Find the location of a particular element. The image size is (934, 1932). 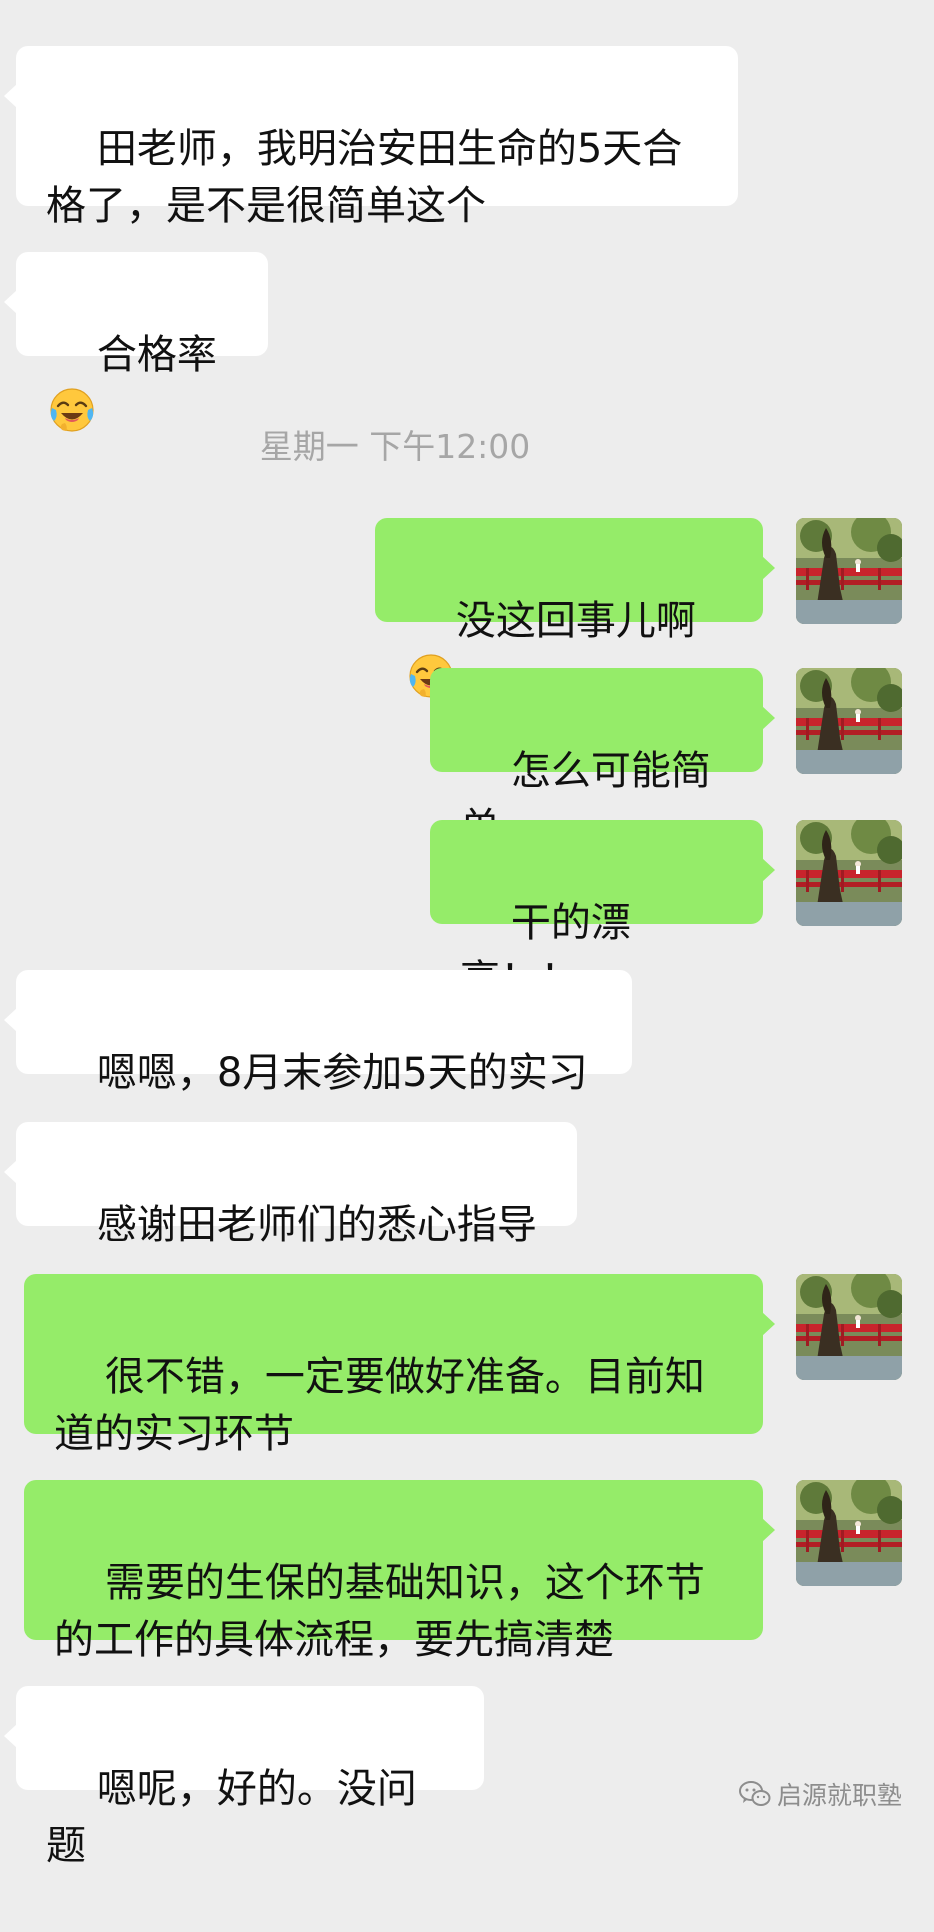

outgoing-message-bubble: 需要的生保的基础知识，这个环节 的工作的具体流程，要先搞清楚 is located at coordinates (399, 1571).